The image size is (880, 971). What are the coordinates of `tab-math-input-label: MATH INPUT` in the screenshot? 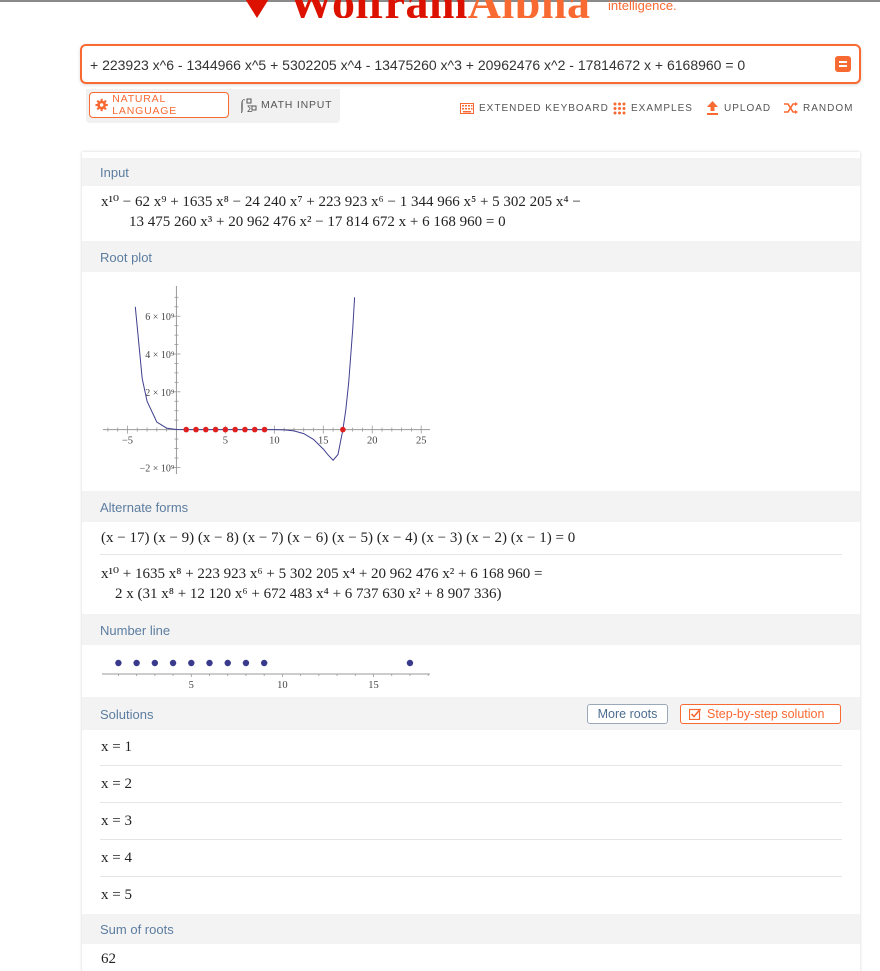 It's located at (297, 105).